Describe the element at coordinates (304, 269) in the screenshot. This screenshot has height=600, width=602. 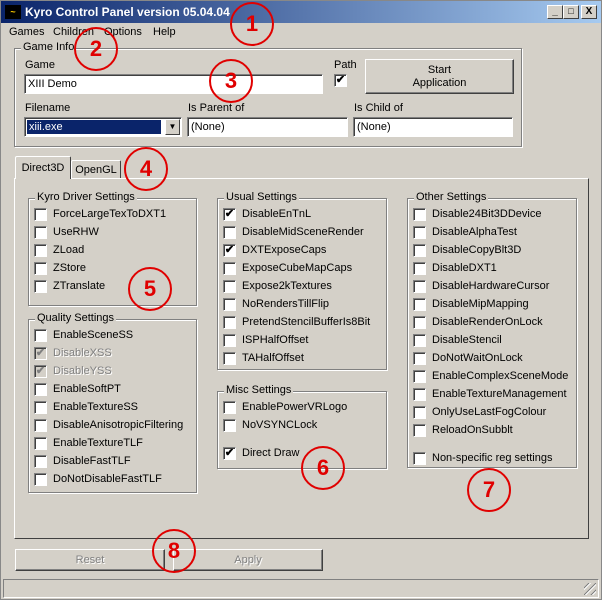
I see `option-exposecubemapcaps: ExposeCubeMapCaps` at that location.